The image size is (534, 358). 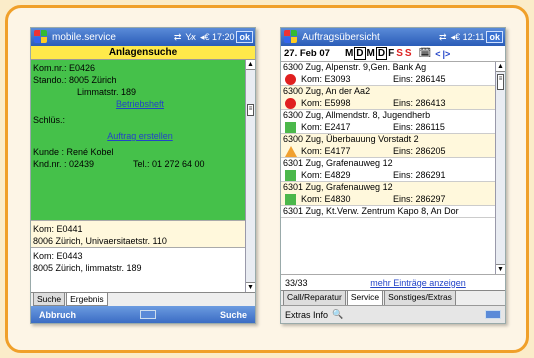 What do you see at coordinates (418, 283) in the screenshot?
I see `more-entries-link: mehr Einträge anzeigen` at bounding box center [418, 283].